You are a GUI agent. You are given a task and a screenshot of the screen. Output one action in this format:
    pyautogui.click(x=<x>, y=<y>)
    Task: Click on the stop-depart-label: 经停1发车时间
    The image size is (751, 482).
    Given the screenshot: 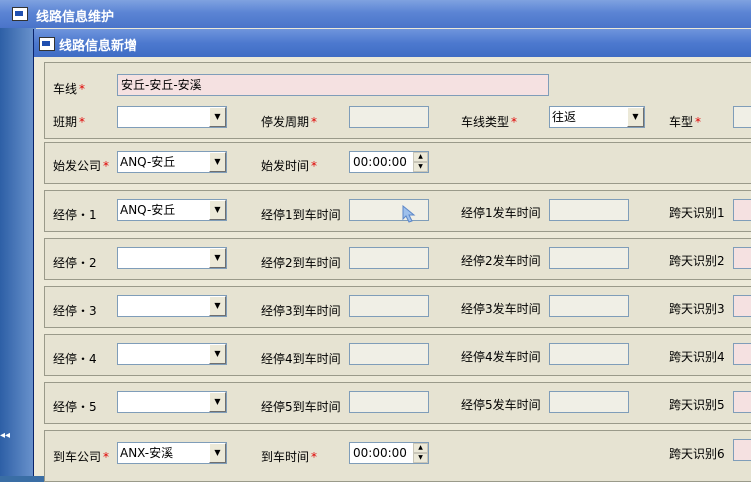 What is the action you would take?
    pyautogui.click(x=501, y=213)
    